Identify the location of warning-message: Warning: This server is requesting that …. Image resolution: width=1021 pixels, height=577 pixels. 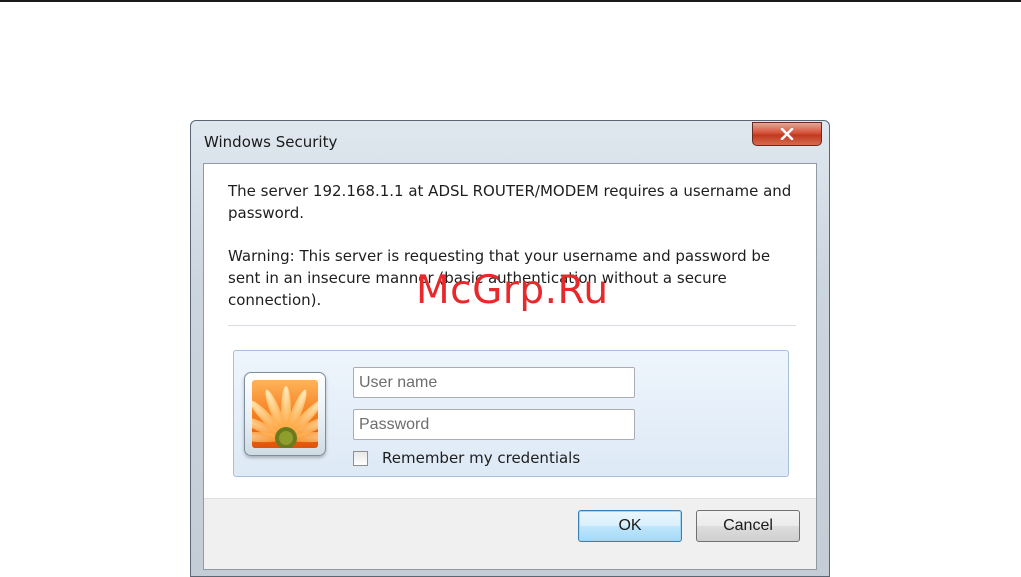
(515, 278).